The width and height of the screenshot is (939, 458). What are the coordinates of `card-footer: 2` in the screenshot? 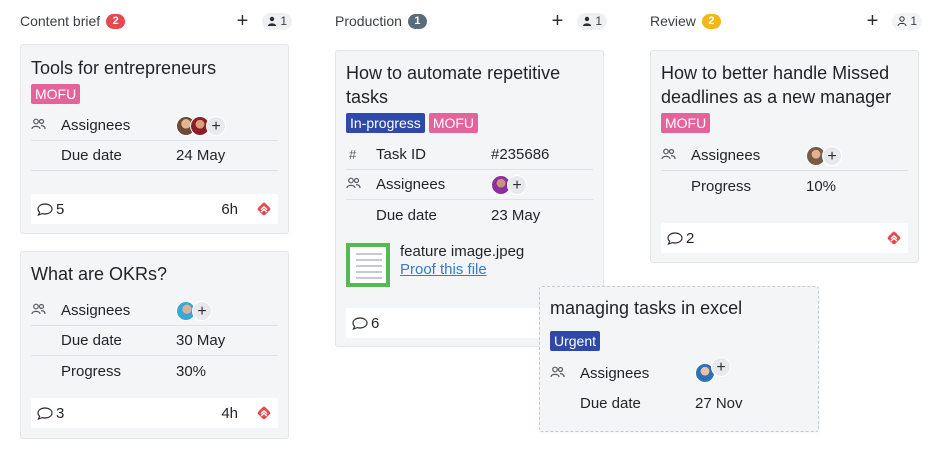 It's located at (784, 238).